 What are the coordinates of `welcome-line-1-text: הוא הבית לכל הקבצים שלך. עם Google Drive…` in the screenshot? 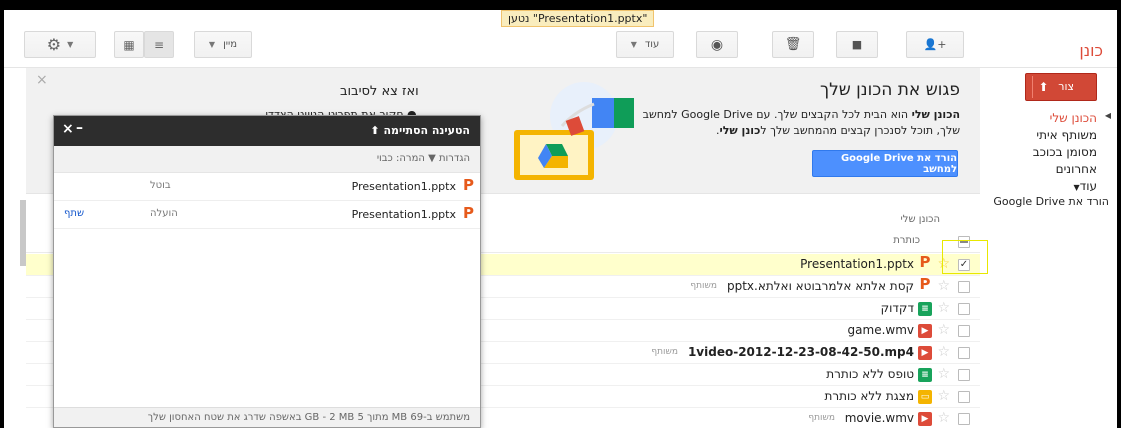 It's located at (777, 114).